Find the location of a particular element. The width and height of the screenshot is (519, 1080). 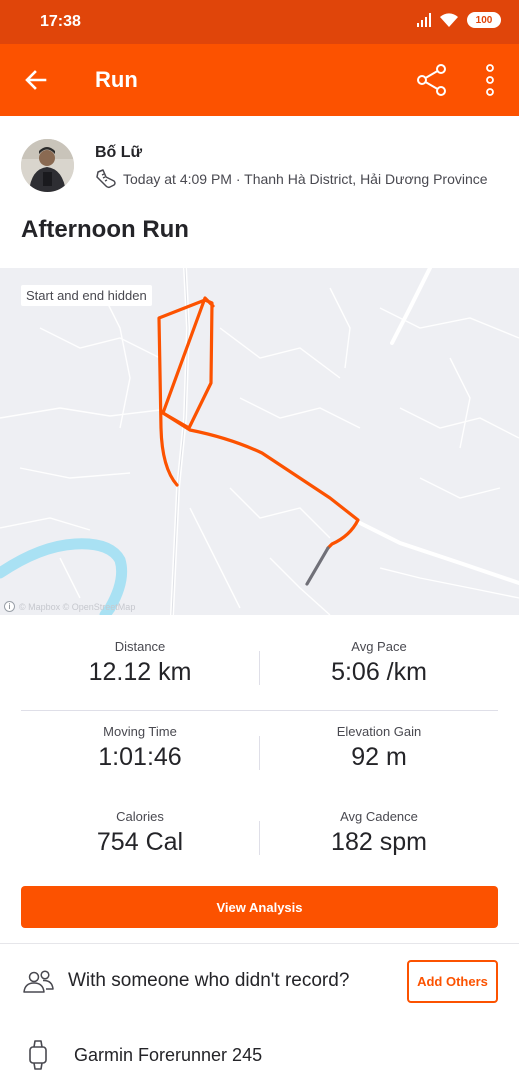

back-button is located at coordinates (36, 80).